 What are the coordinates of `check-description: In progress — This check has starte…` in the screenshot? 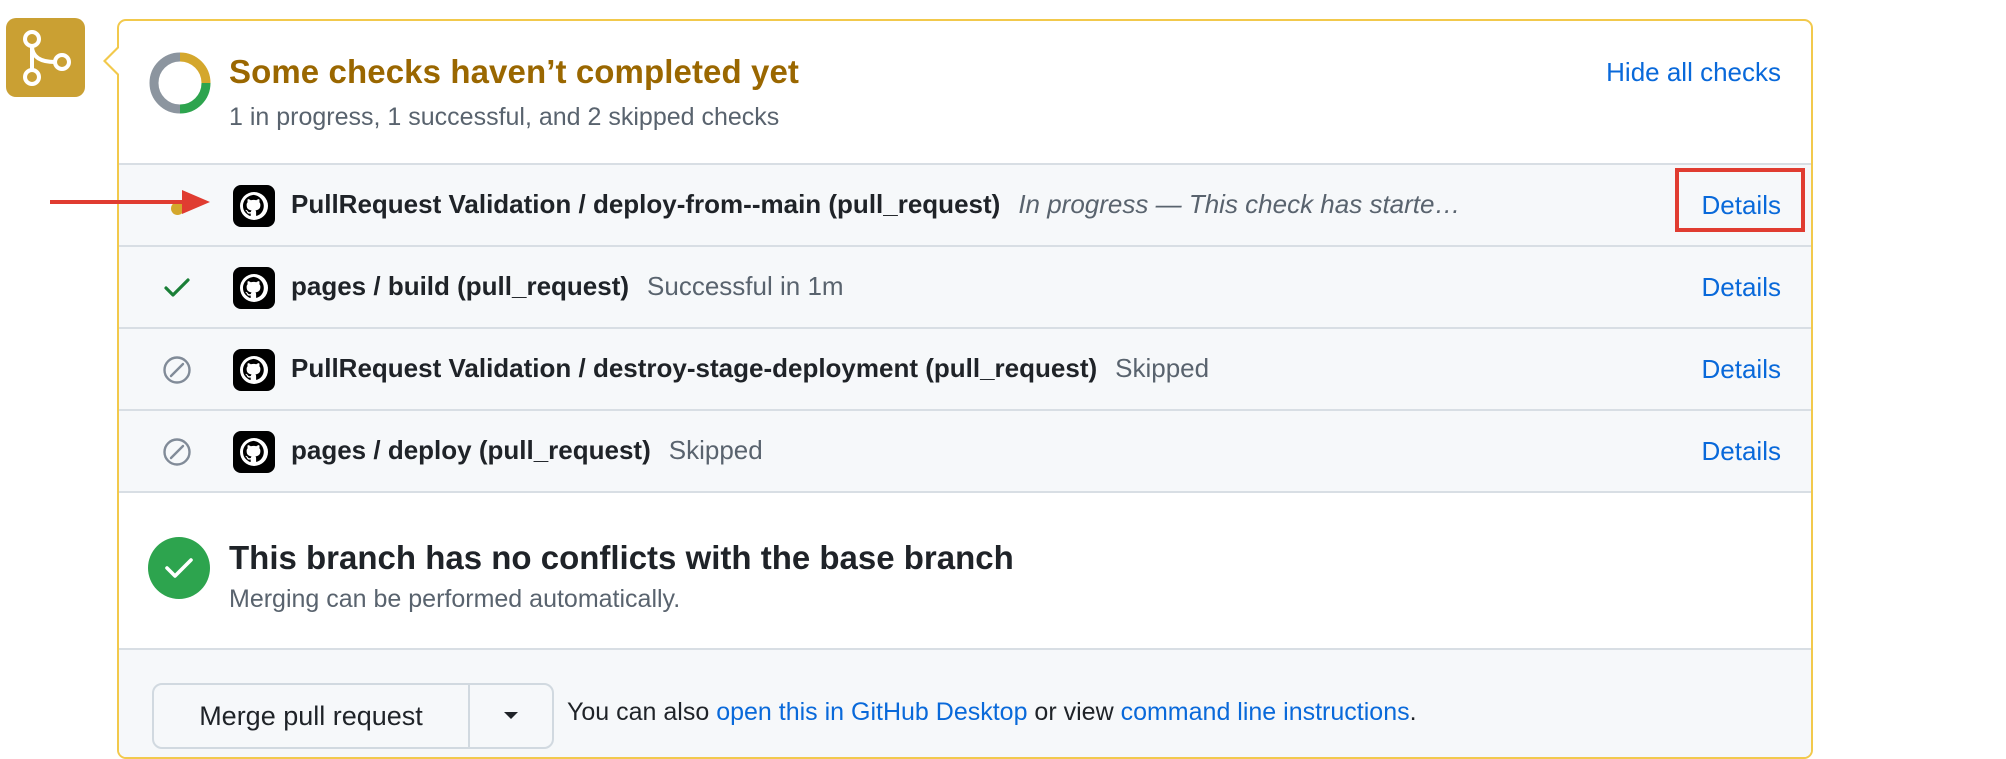 It's located at (1239, 204).